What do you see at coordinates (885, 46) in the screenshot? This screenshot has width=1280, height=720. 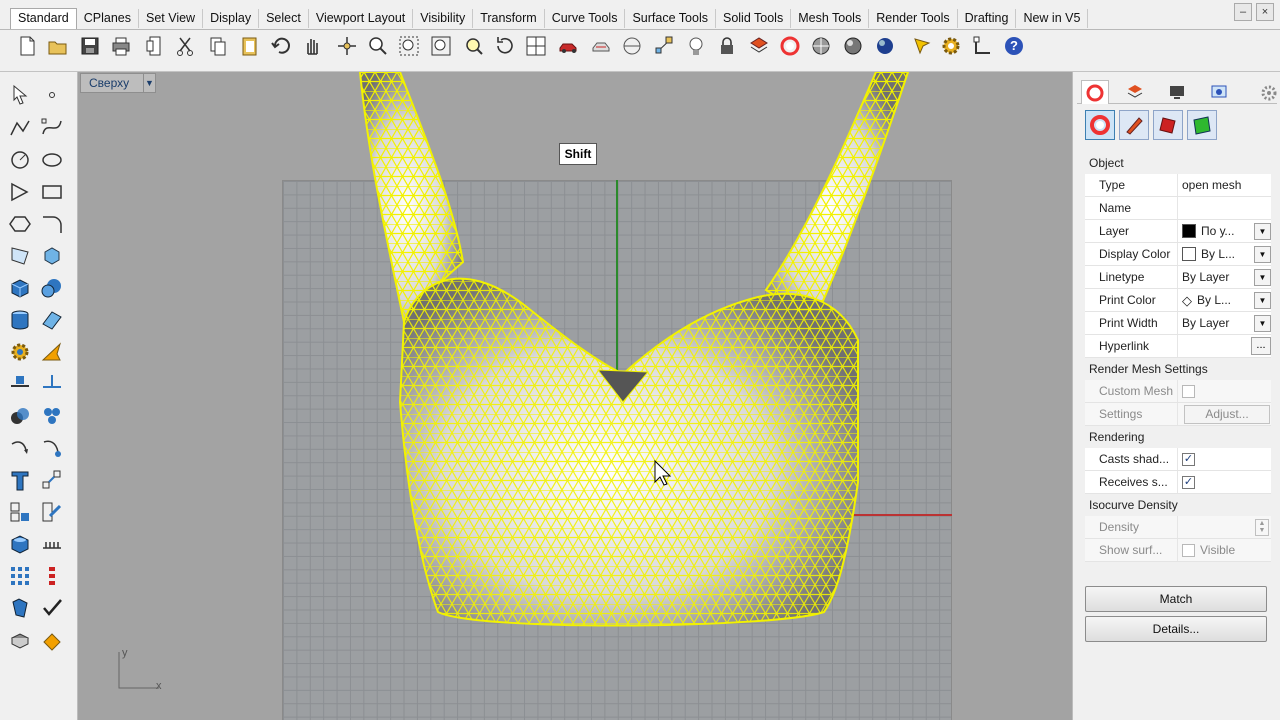 I see `blue-sphere-icon` at bounding box center [885, 46].